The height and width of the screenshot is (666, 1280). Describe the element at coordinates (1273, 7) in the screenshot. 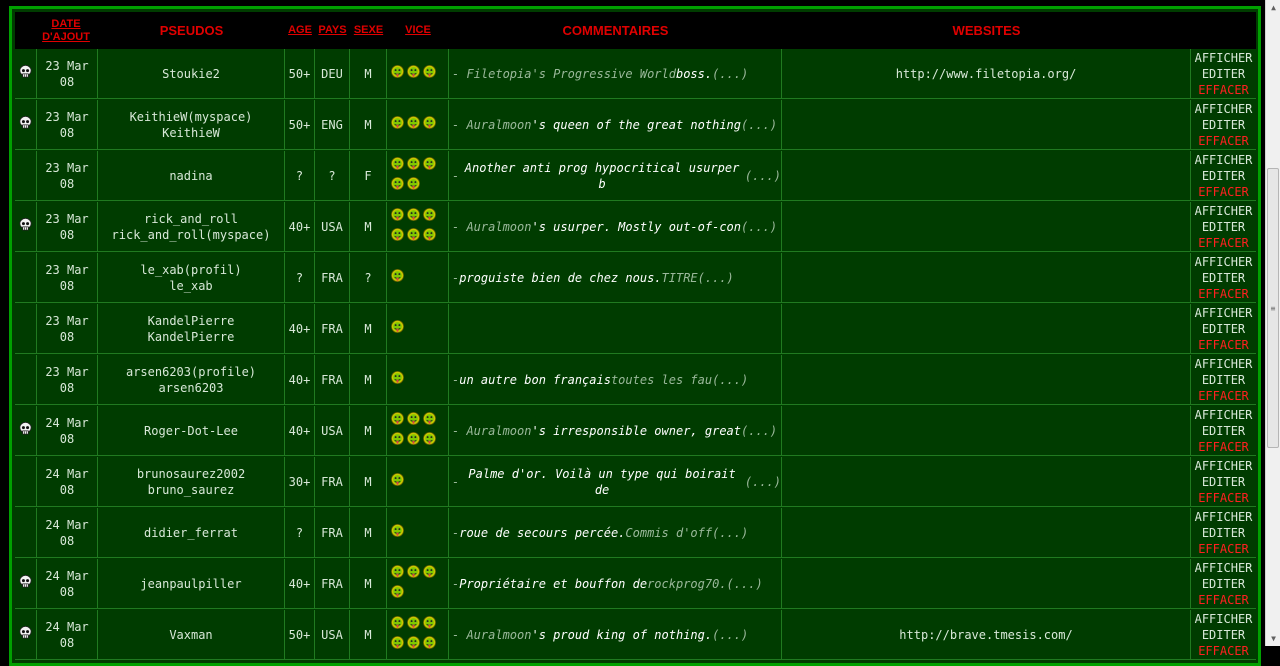

I see `scroll-up-arrow-icon: ▲` at that location.